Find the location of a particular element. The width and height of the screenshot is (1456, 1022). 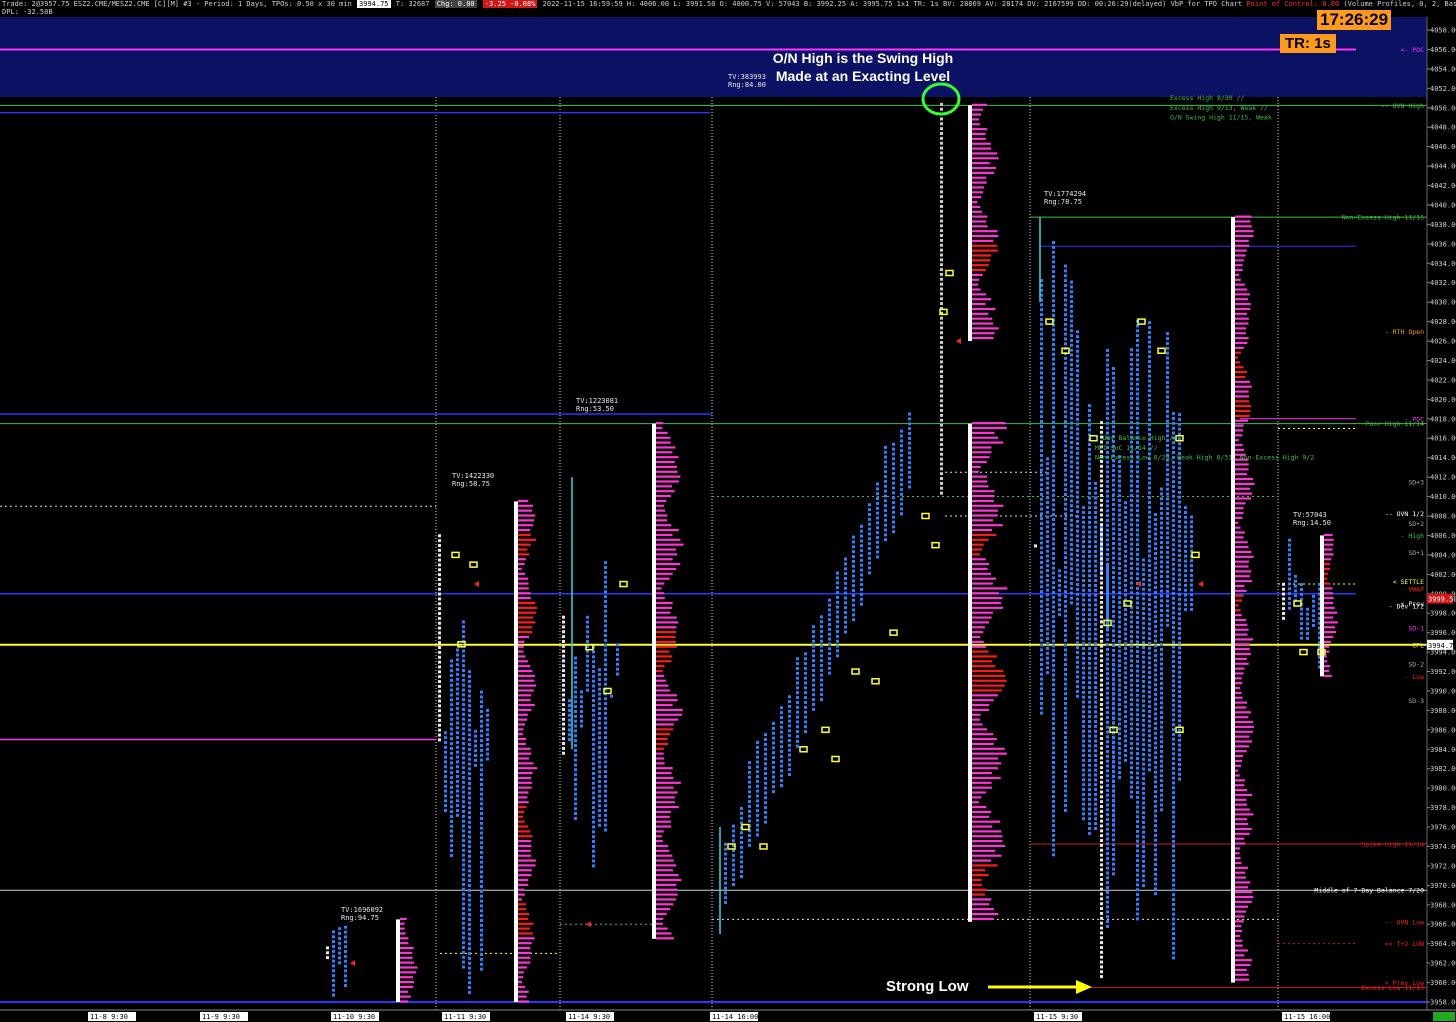

time-axis-label: 11-15 16:00 is located at coordinates (1307, 1017).